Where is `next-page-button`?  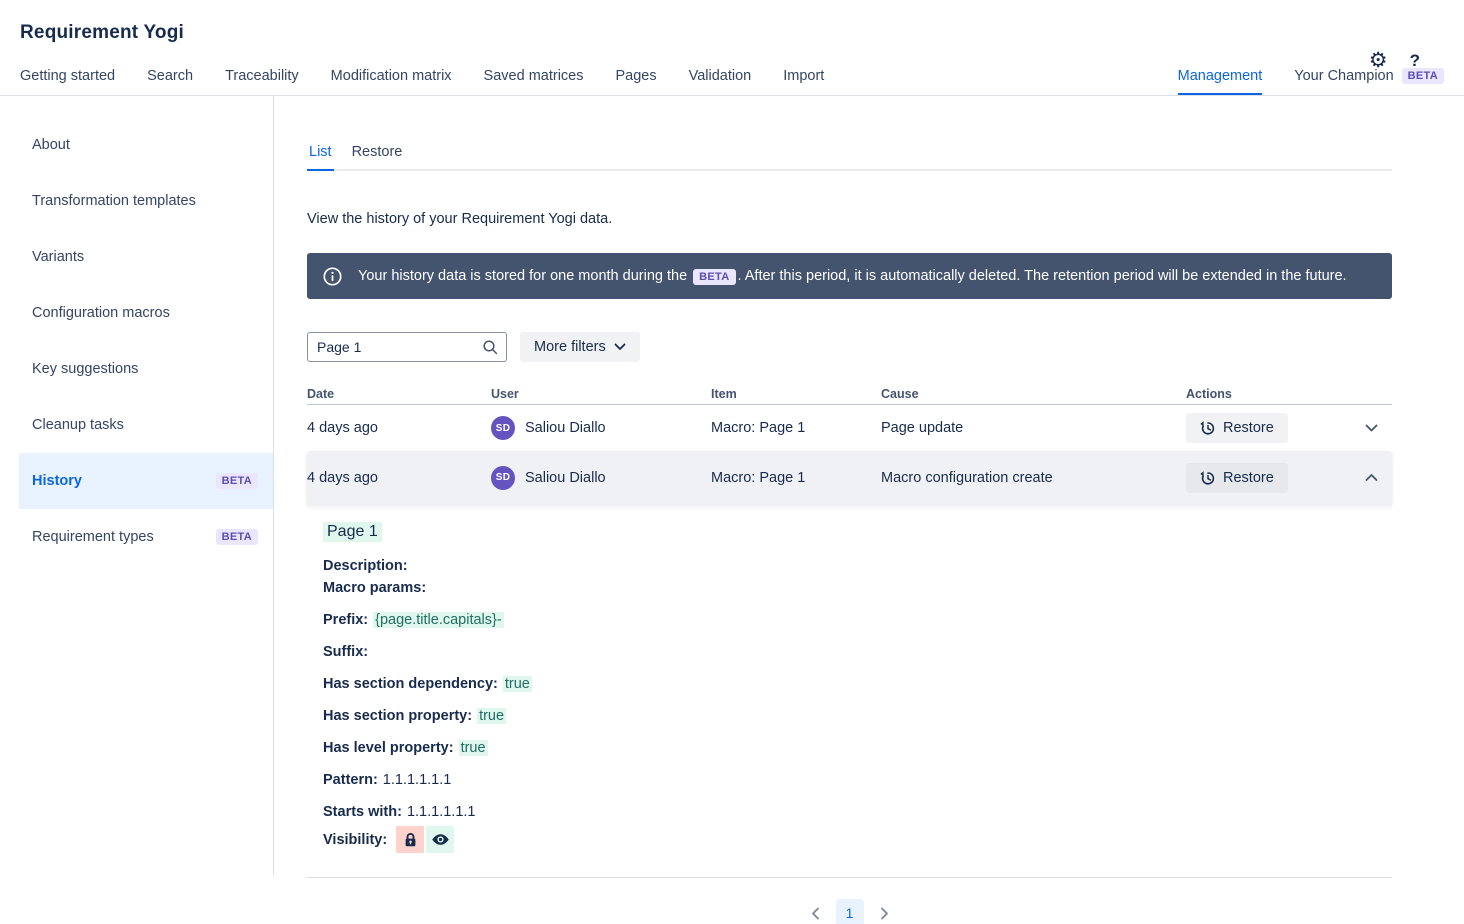
next-page-button is located at coordinates (884, 913).